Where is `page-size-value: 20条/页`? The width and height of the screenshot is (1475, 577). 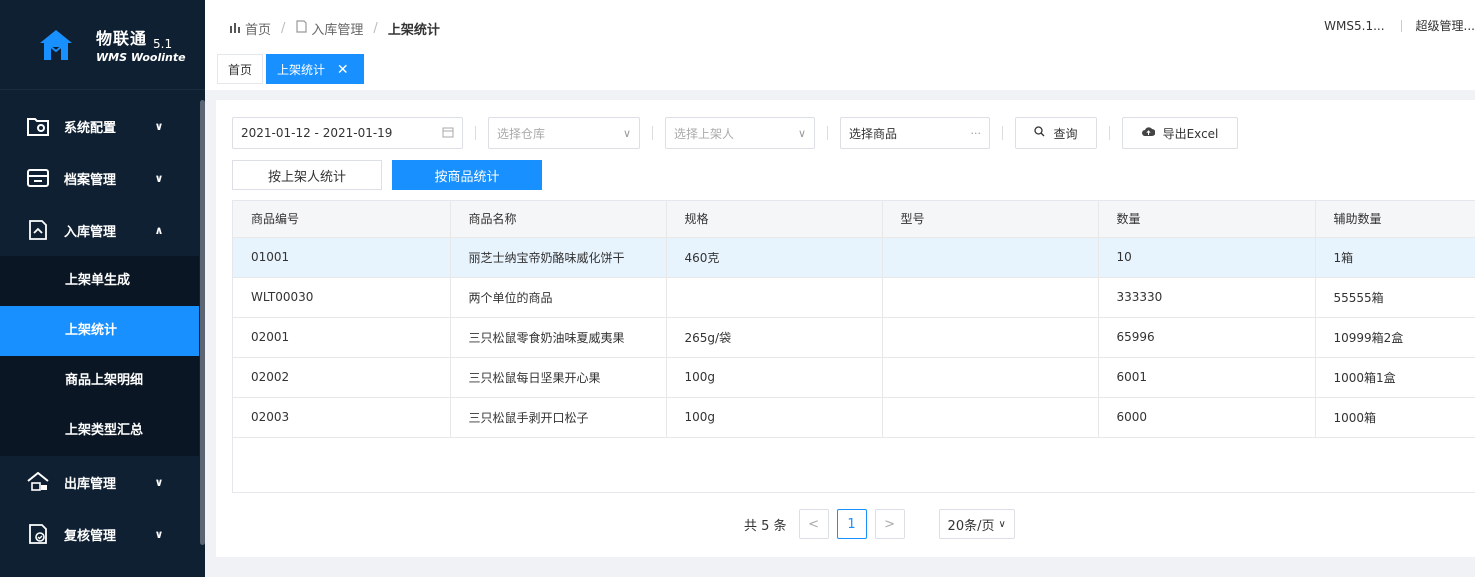 page-size-value: 20条/页 is located at coordinates (971, 526).